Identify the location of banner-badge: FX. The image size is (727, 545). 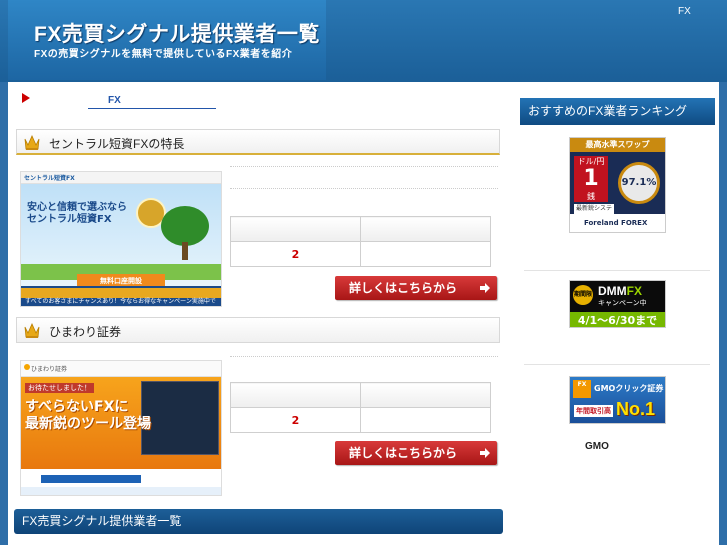
(582, 389).